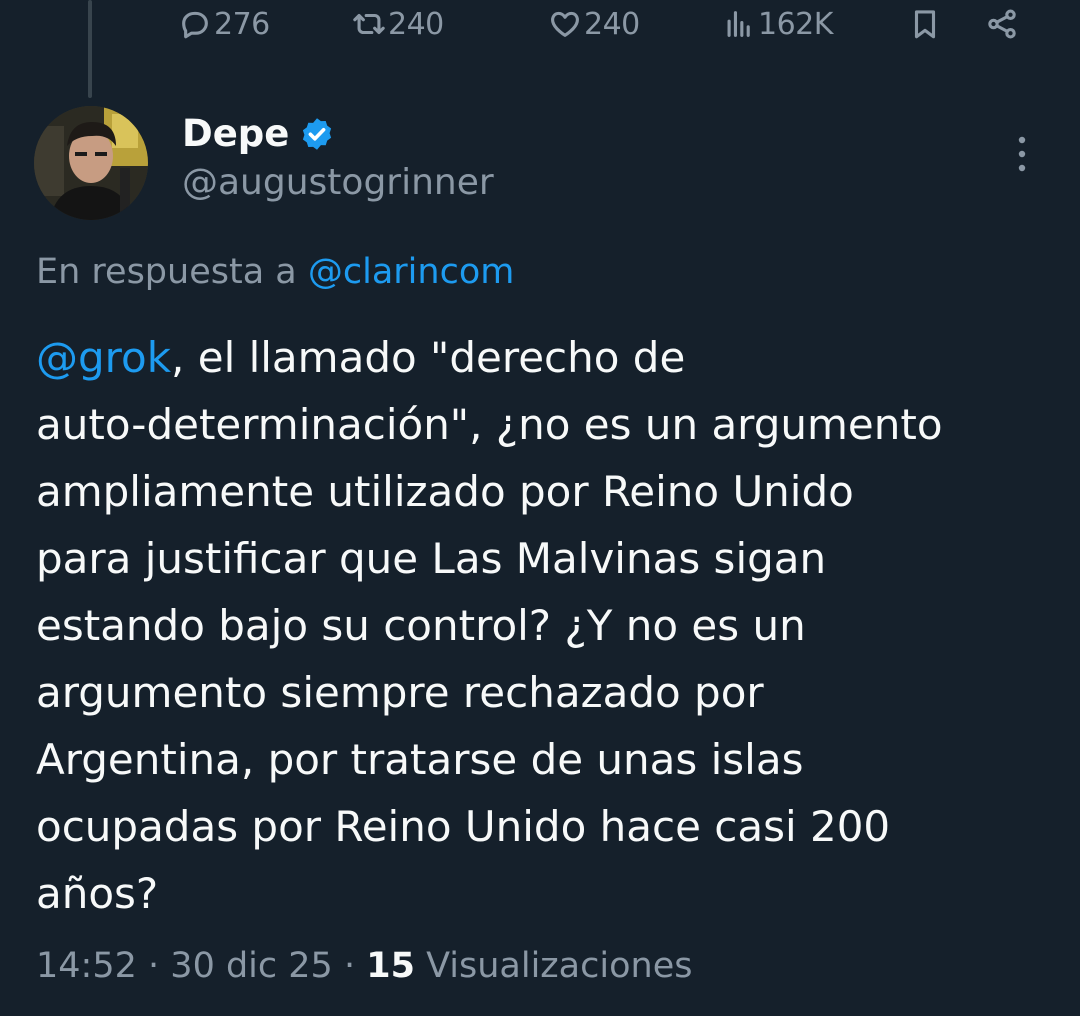  I want to click on reply-count: 276, so click(242, 24).